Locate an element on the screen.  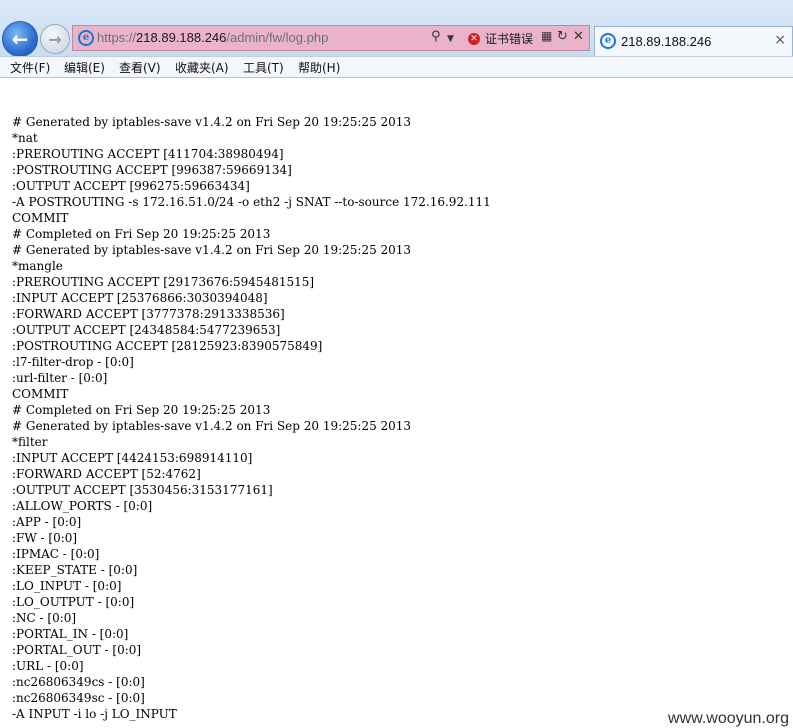
log-line: :l7-filter-drop - [0:0] is located at coordinates (73, 362).